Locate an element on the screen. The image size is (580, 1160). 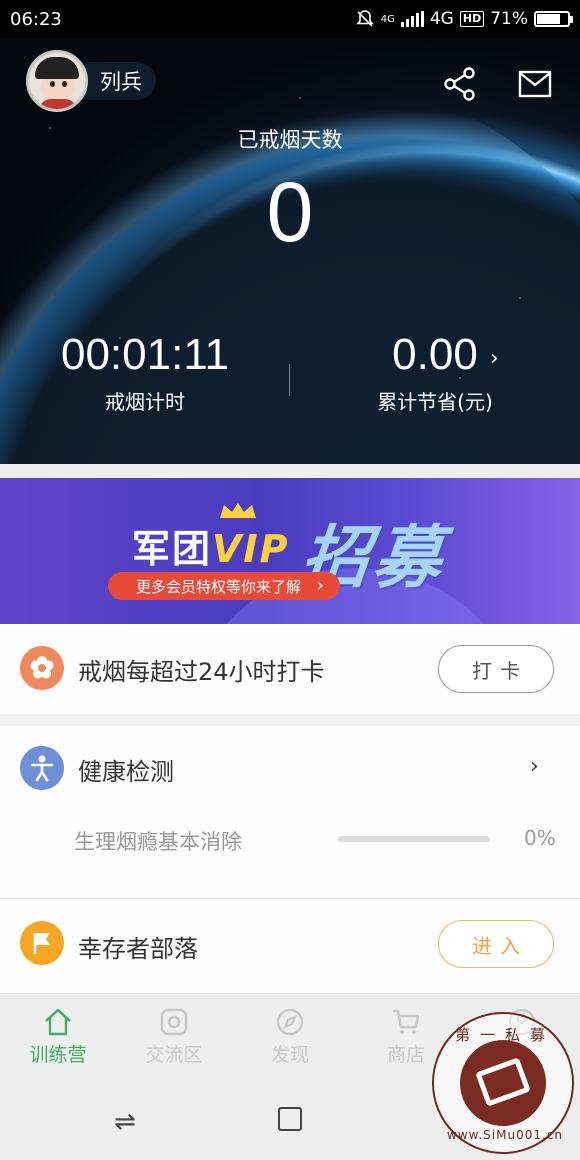
tab-label: 发现 is located at coordinates (289, 1055).